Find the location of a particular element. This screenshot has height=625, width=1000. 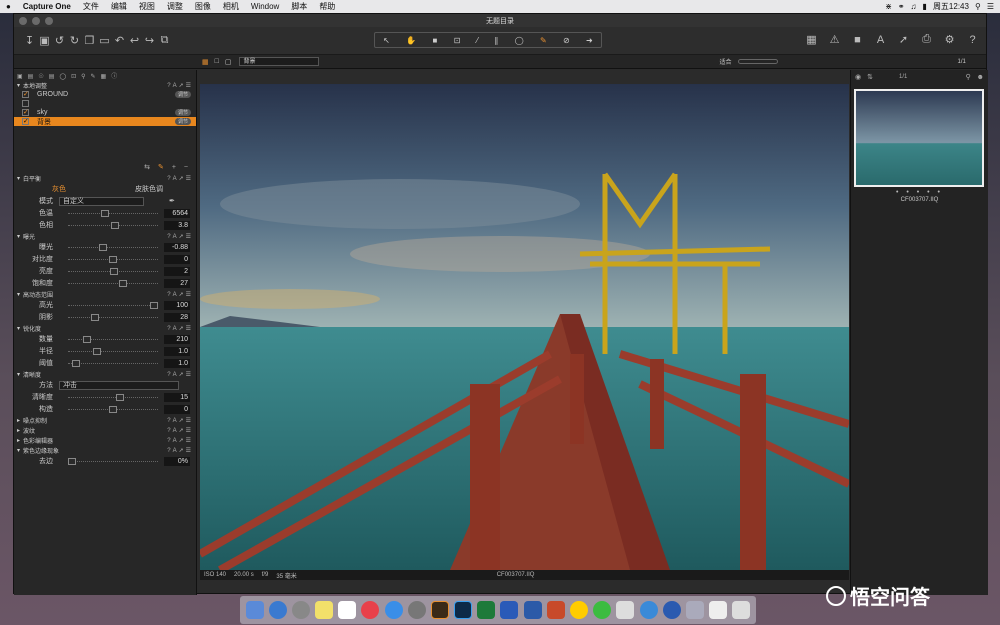

redo-icon: ↪ is located at coordinates (149, 40).